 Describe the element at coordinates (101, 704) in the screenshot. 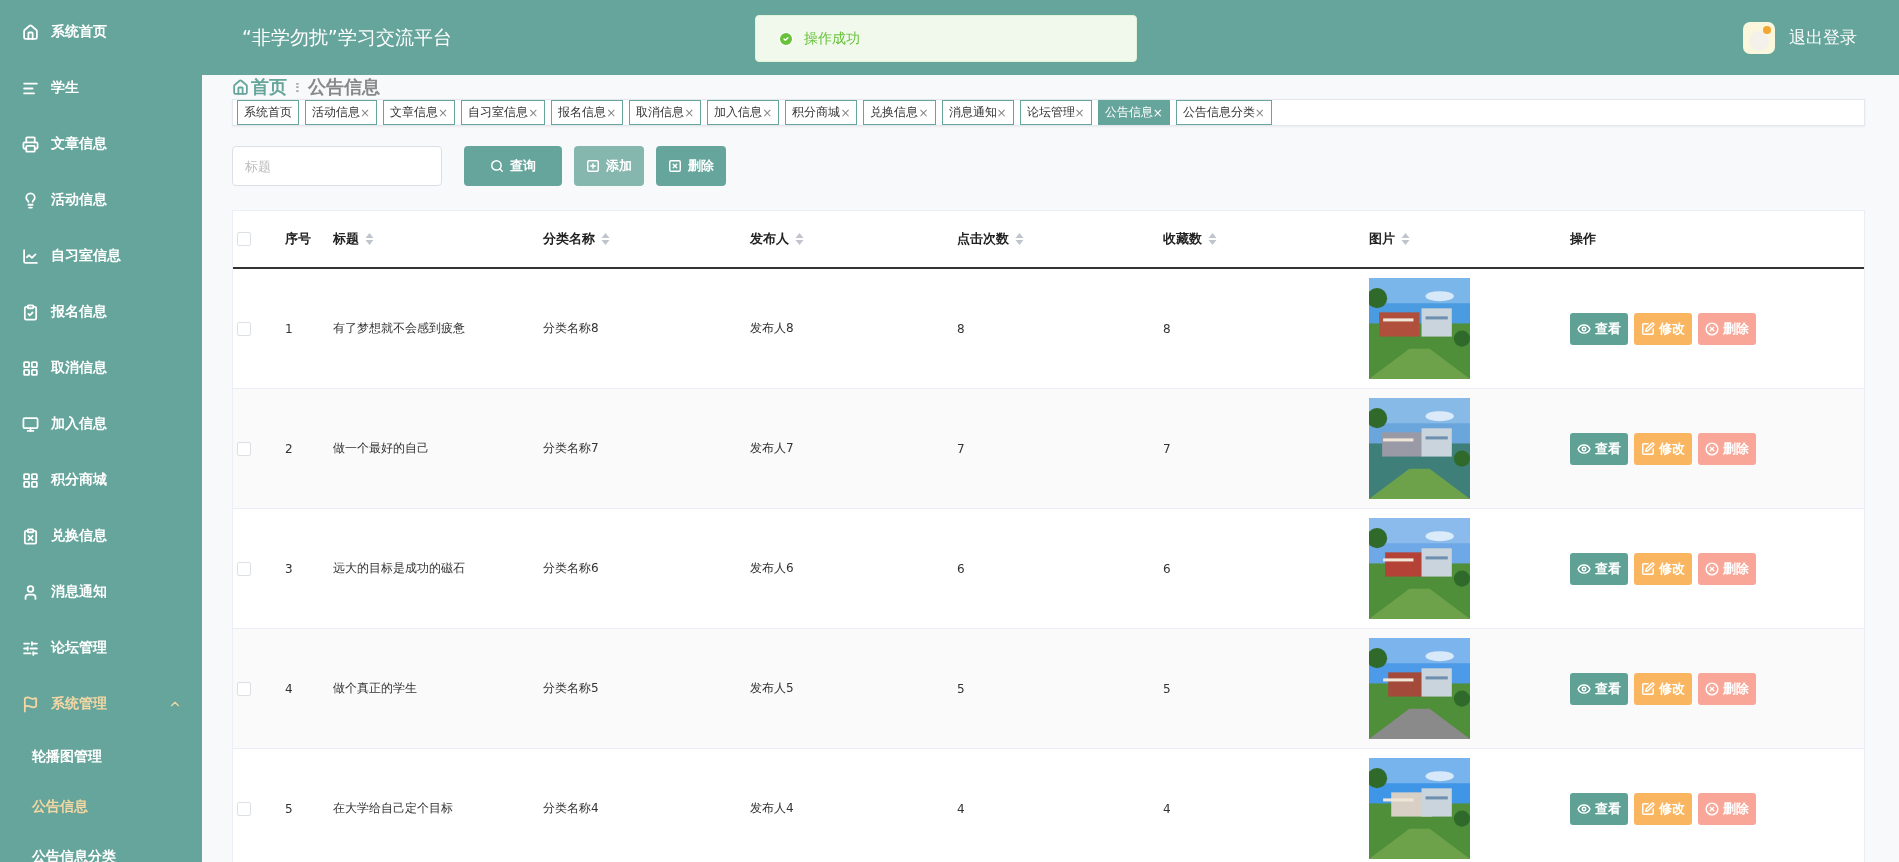

I see `sidebar-item: 系统管理` at that location.